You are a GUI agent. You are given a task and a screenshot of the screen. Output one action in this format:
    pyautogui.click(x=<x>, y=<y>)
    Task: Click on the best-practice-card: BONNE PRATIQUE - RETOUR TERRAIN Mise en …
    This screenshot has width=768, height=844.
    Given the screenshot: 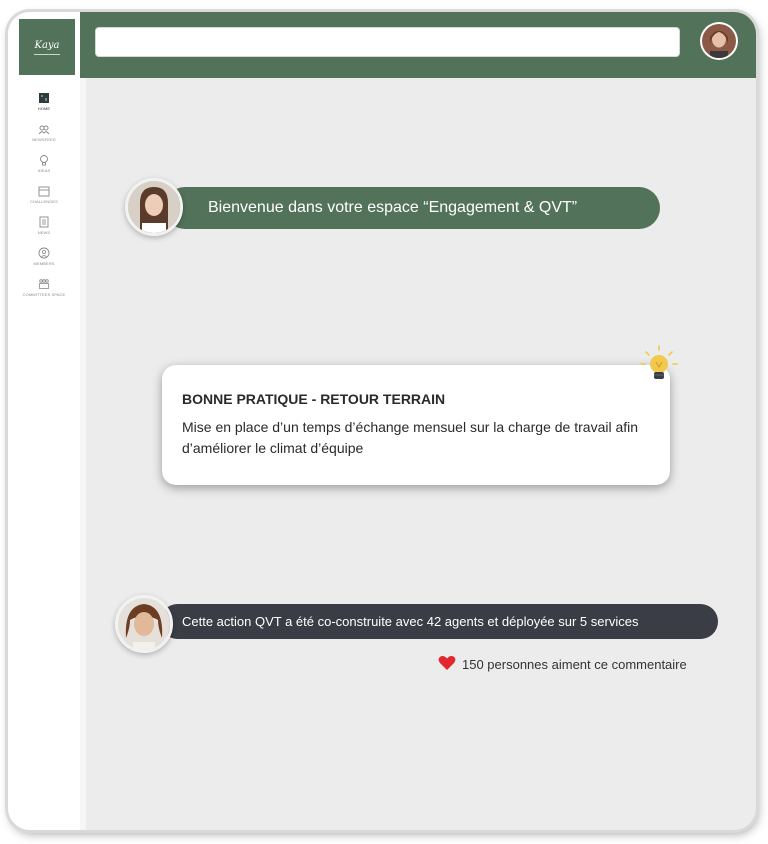 What is the action you would take?
    pyautogui.click(x=416, y=425)
    